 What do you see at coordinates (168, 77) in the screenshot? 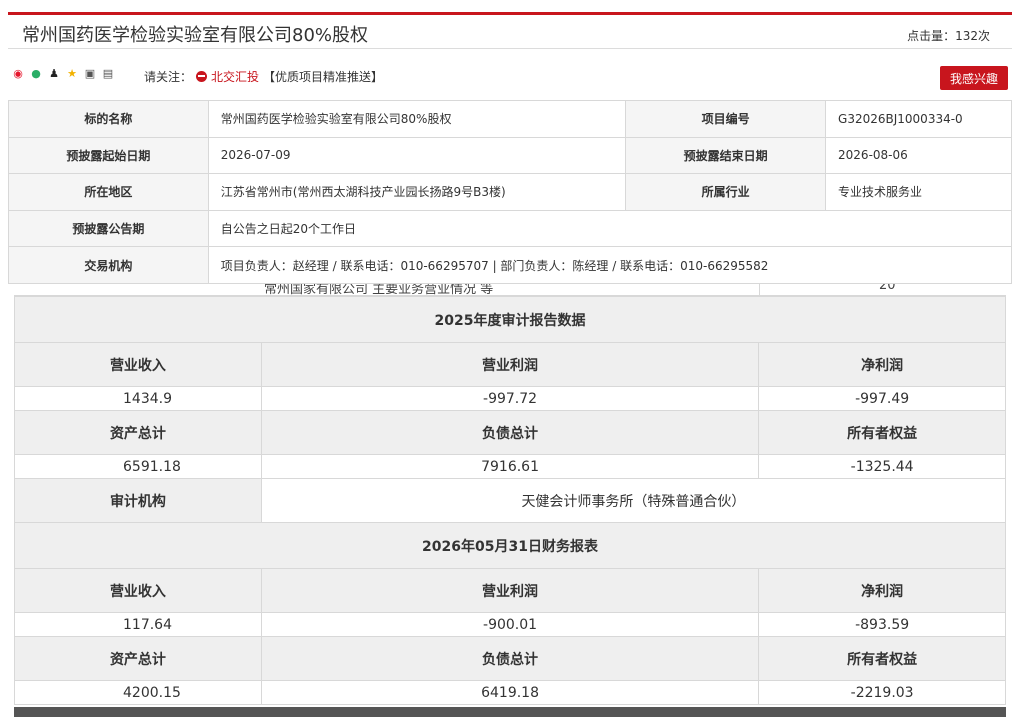
I see `follow-label: 请关注：` at bounding box center [168, 77].